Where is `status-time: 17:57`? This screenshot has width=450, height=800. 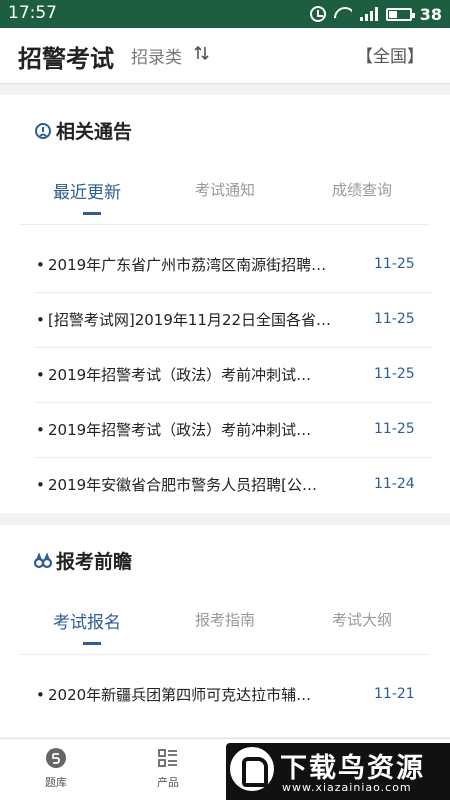
status-time: 17:57 is located at coordinates (32, 13).